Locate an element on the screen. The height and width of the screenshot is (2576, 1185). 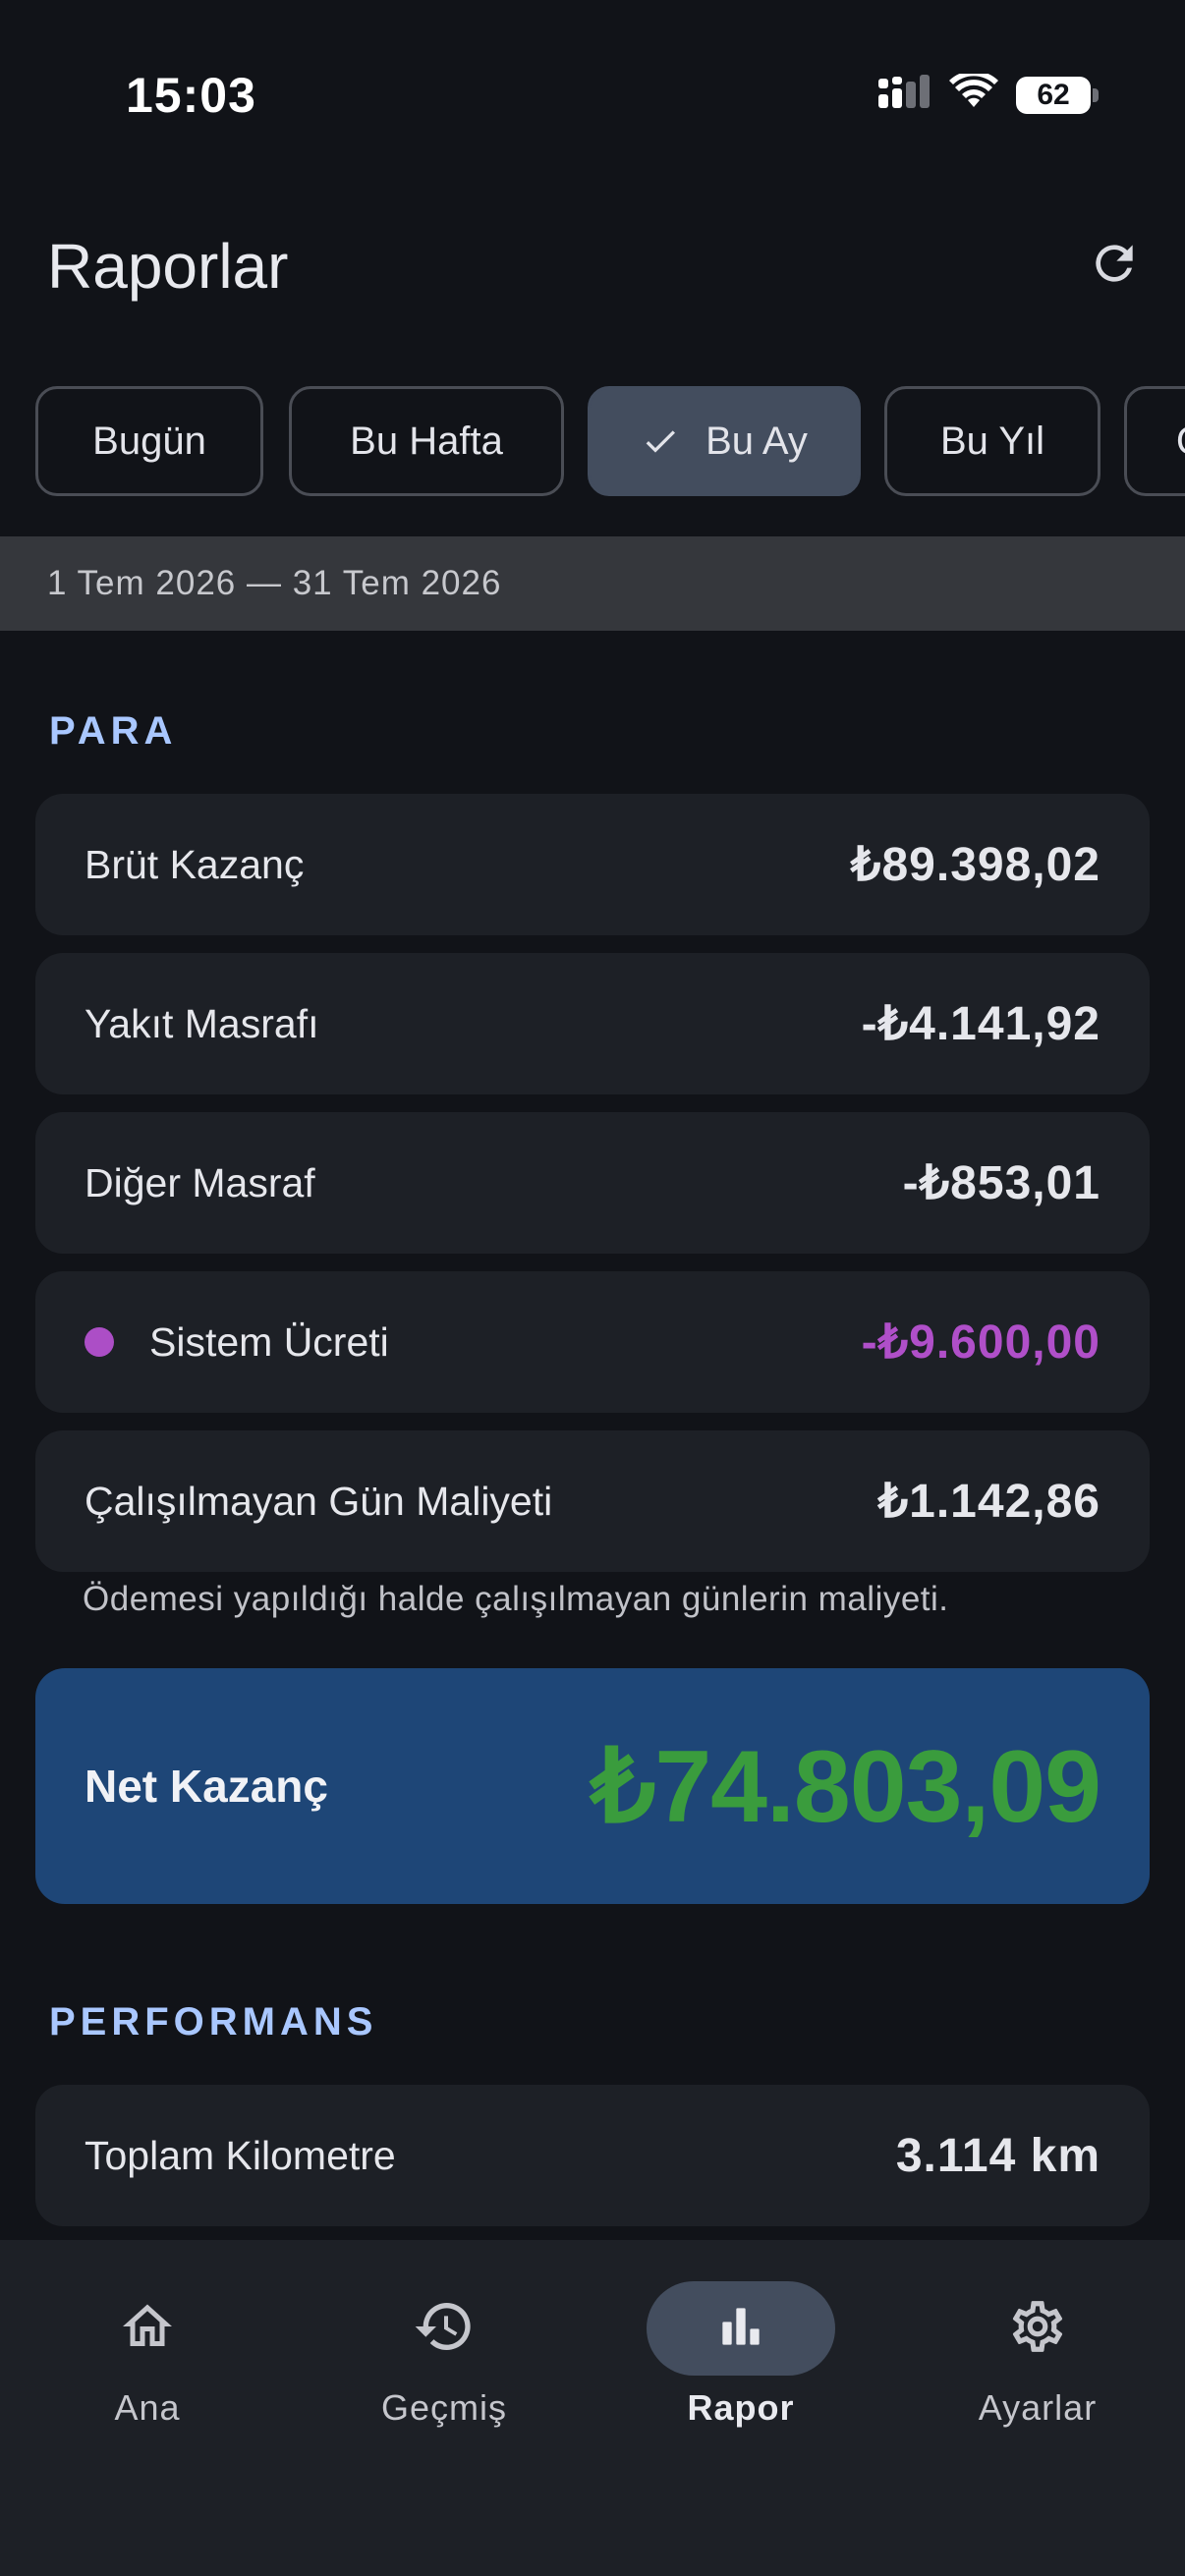
money-row-system-fee: Sistem Ücreti -₺9.600,00 is located at coordinates (592, 1342).